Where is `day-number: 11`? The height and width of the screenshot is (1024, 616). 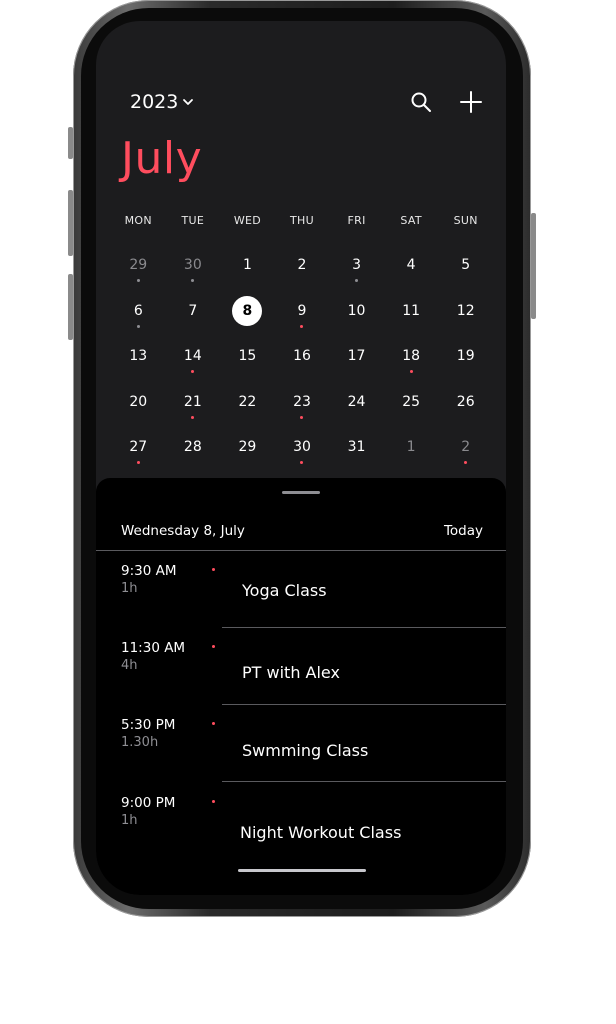 day-number: 11 is located at coordinates (411, 310).